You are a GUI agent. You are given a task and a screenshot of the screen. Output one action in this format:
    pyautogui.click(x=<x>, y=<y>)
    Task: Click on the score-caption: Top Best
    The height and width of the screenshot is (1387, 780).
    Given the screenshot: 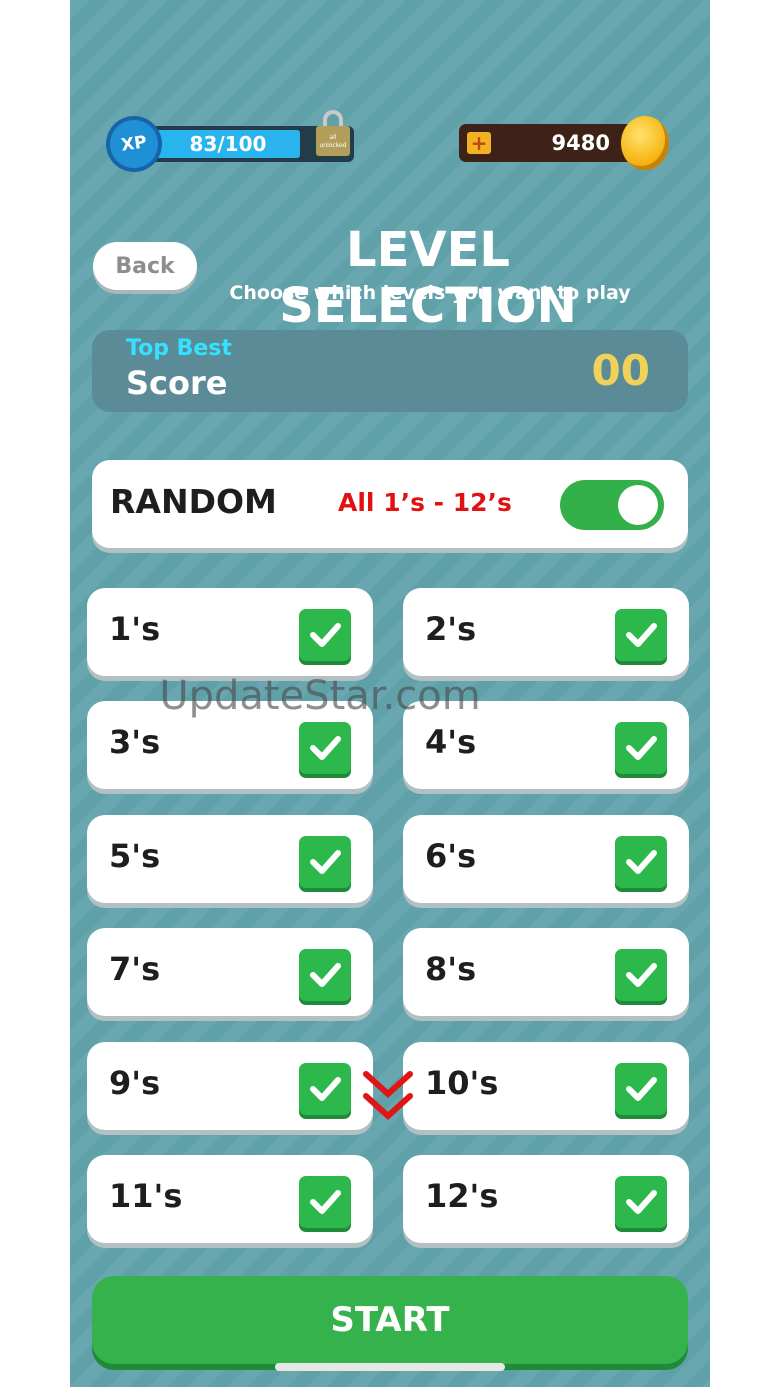 What is the action you would take?
    pyautogui.click(x=179, y=348)
    